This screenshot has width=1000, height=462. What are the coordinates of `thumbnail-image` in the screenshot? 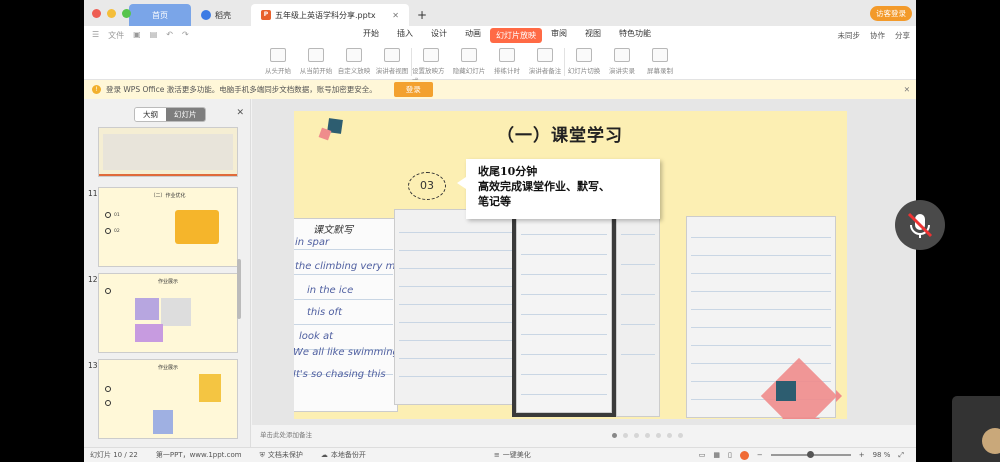 It's located at (147, 309).